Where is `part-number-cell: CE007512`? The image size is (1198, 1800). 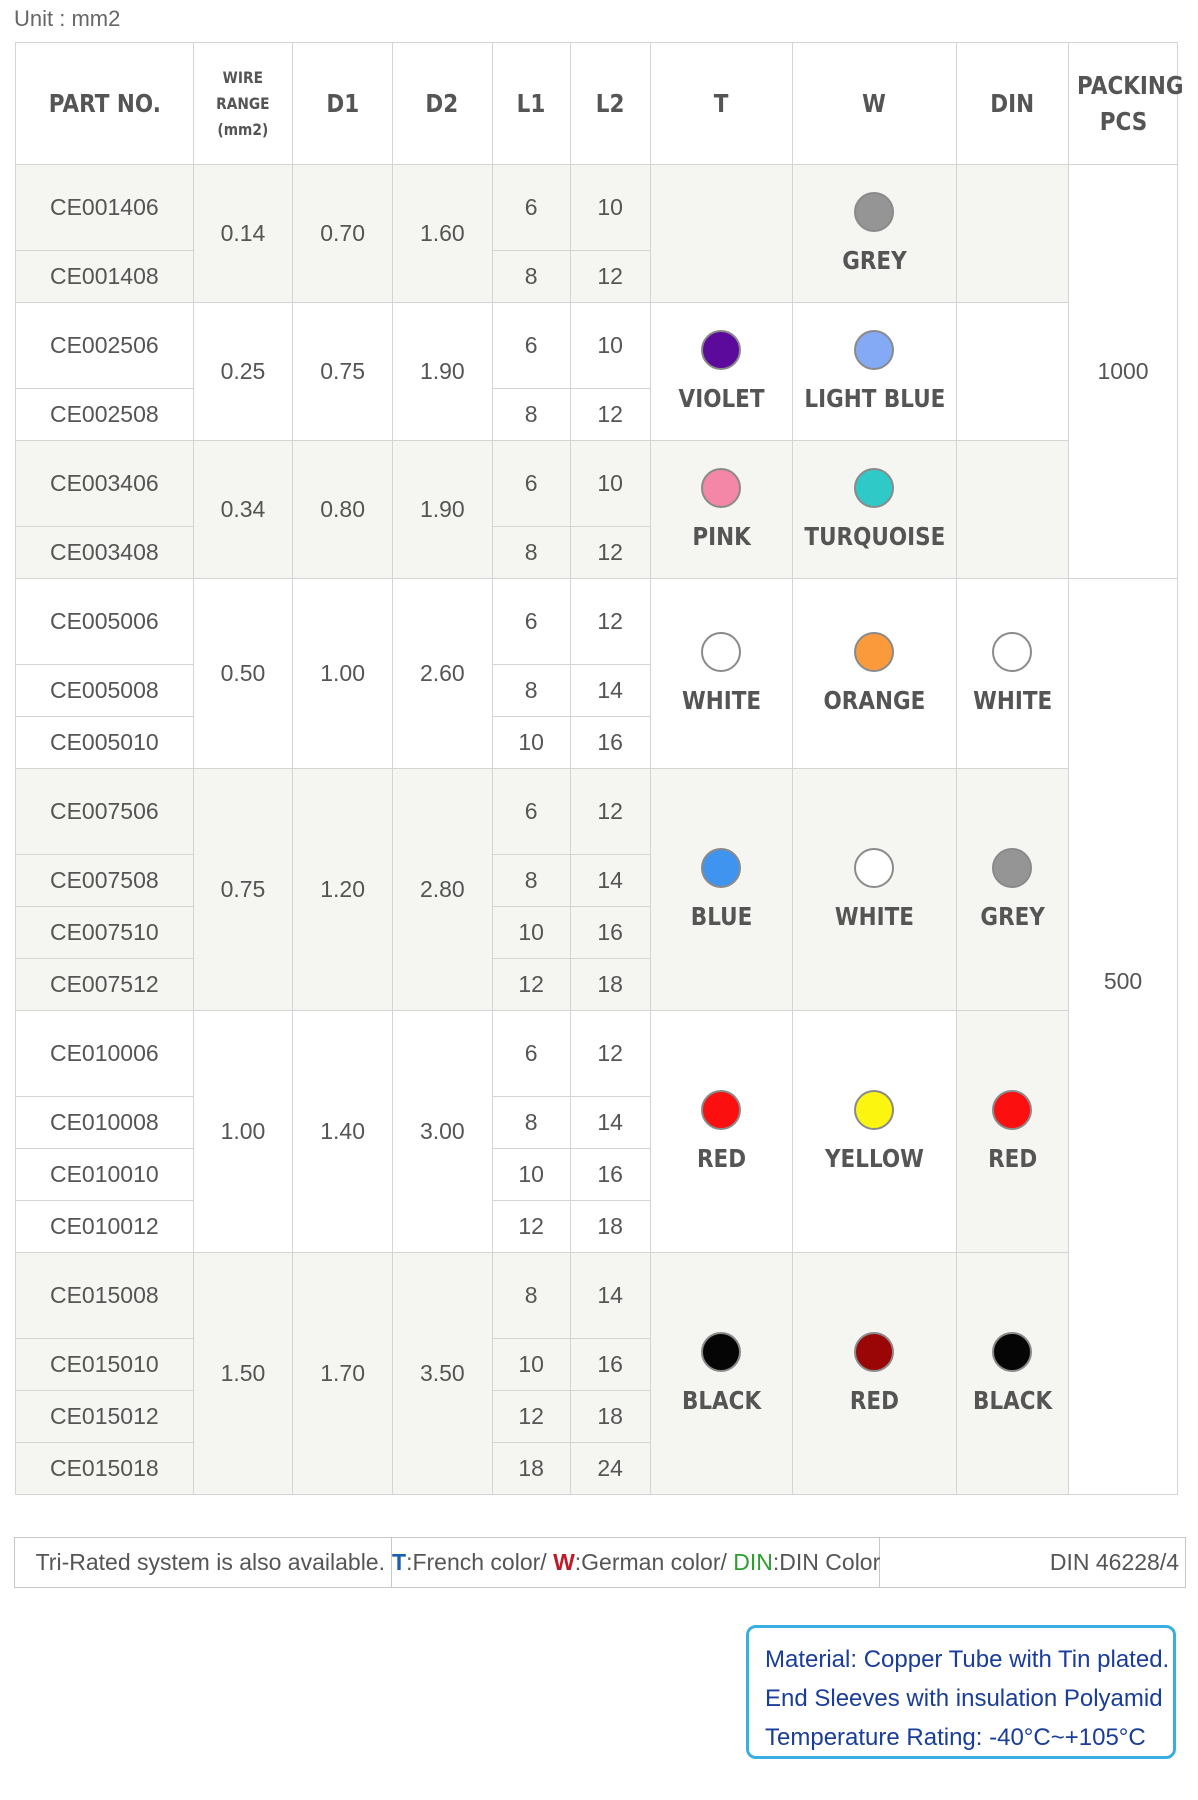 part-number-cell: CE007512 is located at coordinates (104, 984).